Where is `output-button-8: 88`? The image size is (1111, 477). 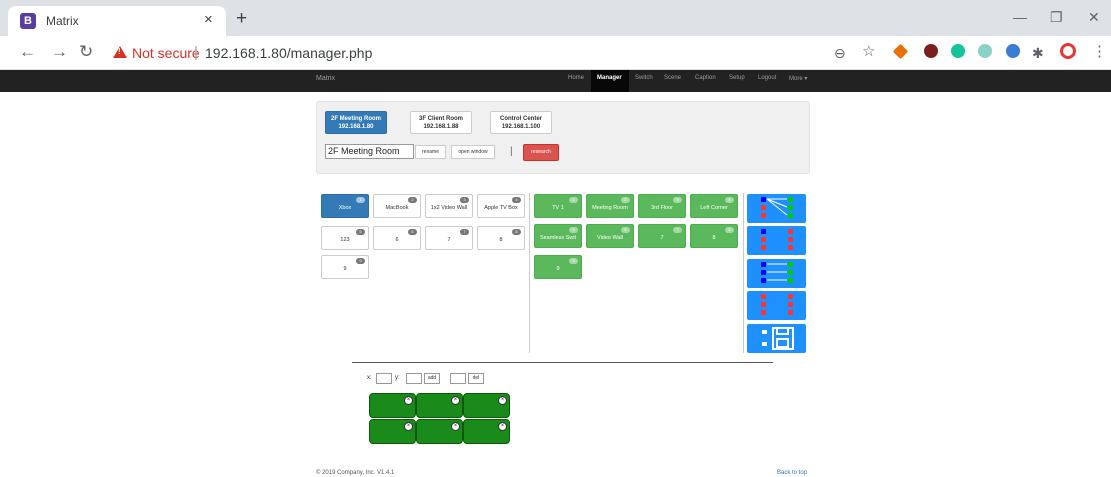
output-button-8: 88 is located at coordinates (714, 236).